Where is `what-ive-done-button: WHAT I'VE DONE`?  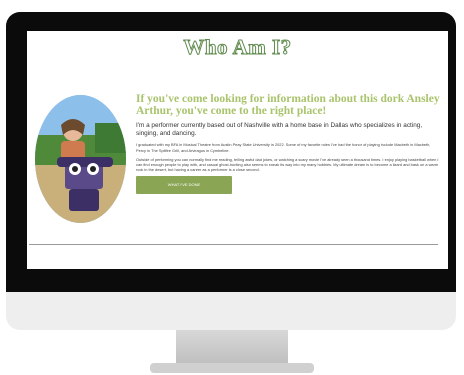
what-ive-done-button: WHAT I'VE DONE is located at coordinates (184, 184).